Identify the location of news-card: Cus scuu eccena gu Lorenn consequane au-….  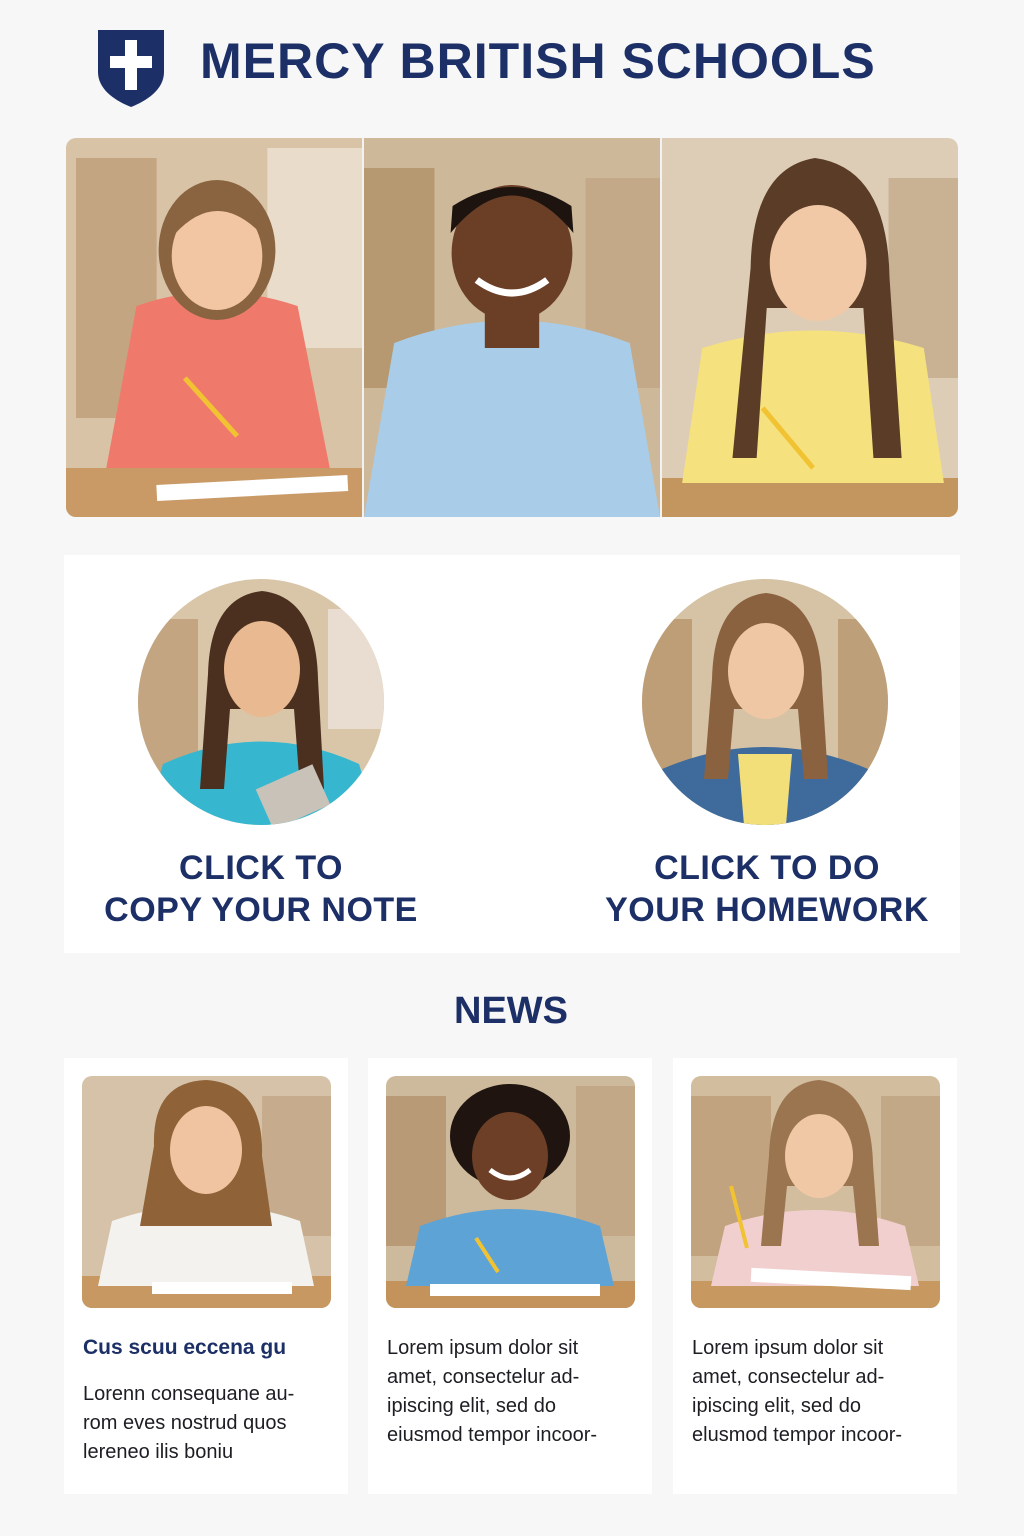
(206, 1276).